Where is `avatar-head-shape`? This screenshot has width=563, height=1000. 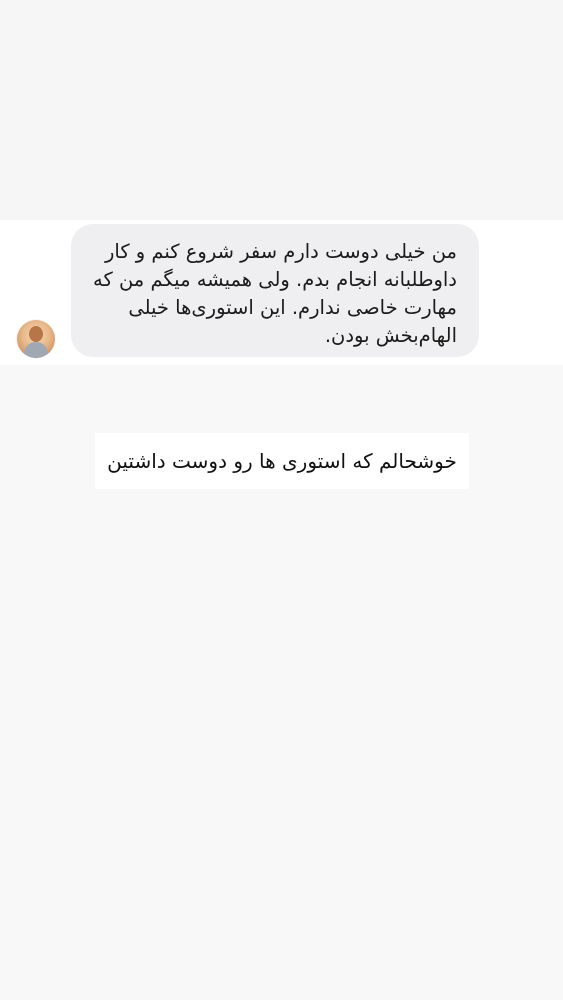
avatar-head-shape is located at coordinates (36, 334).